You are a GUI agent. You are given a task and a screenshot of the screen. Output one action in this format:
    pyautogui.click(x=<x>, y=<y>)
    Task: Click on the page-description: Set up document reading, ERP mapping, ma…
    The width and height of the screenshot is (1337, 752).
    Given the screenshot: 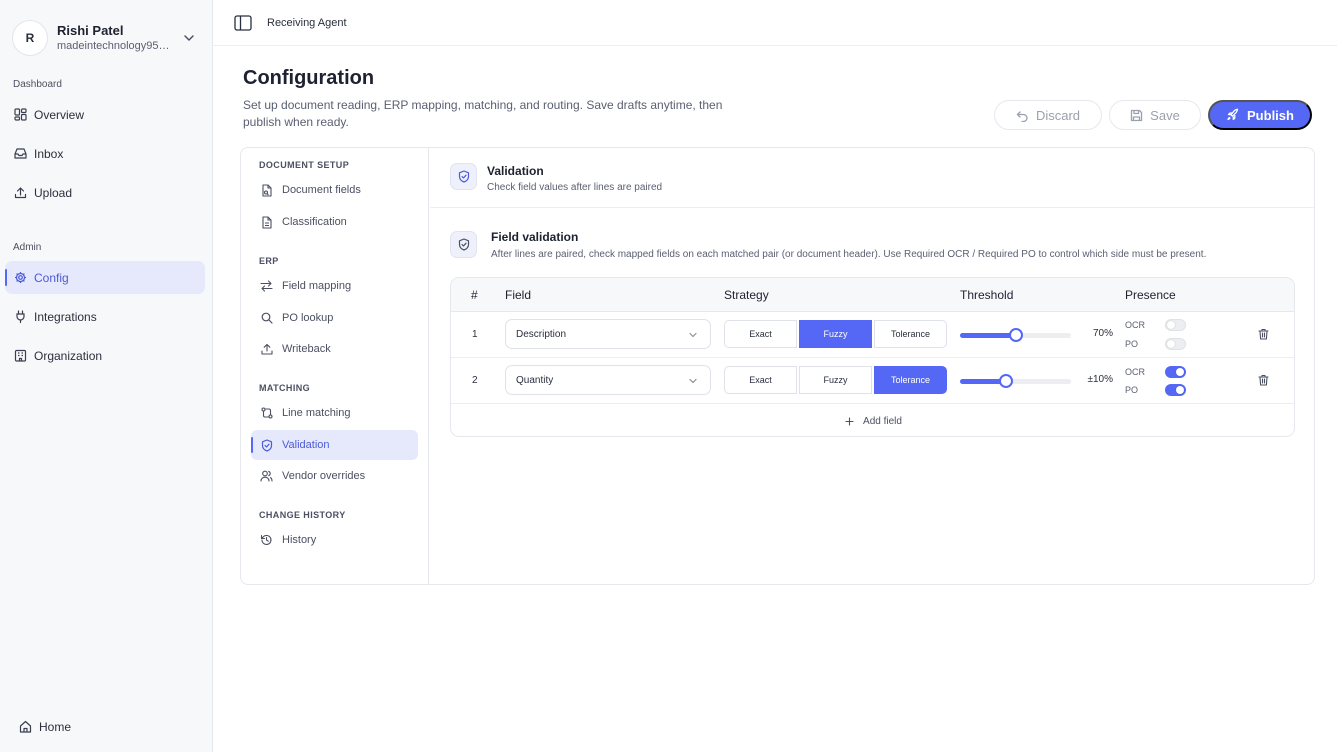 What is the action you would take?
    pyautogui.click(x=483, y=113)
    